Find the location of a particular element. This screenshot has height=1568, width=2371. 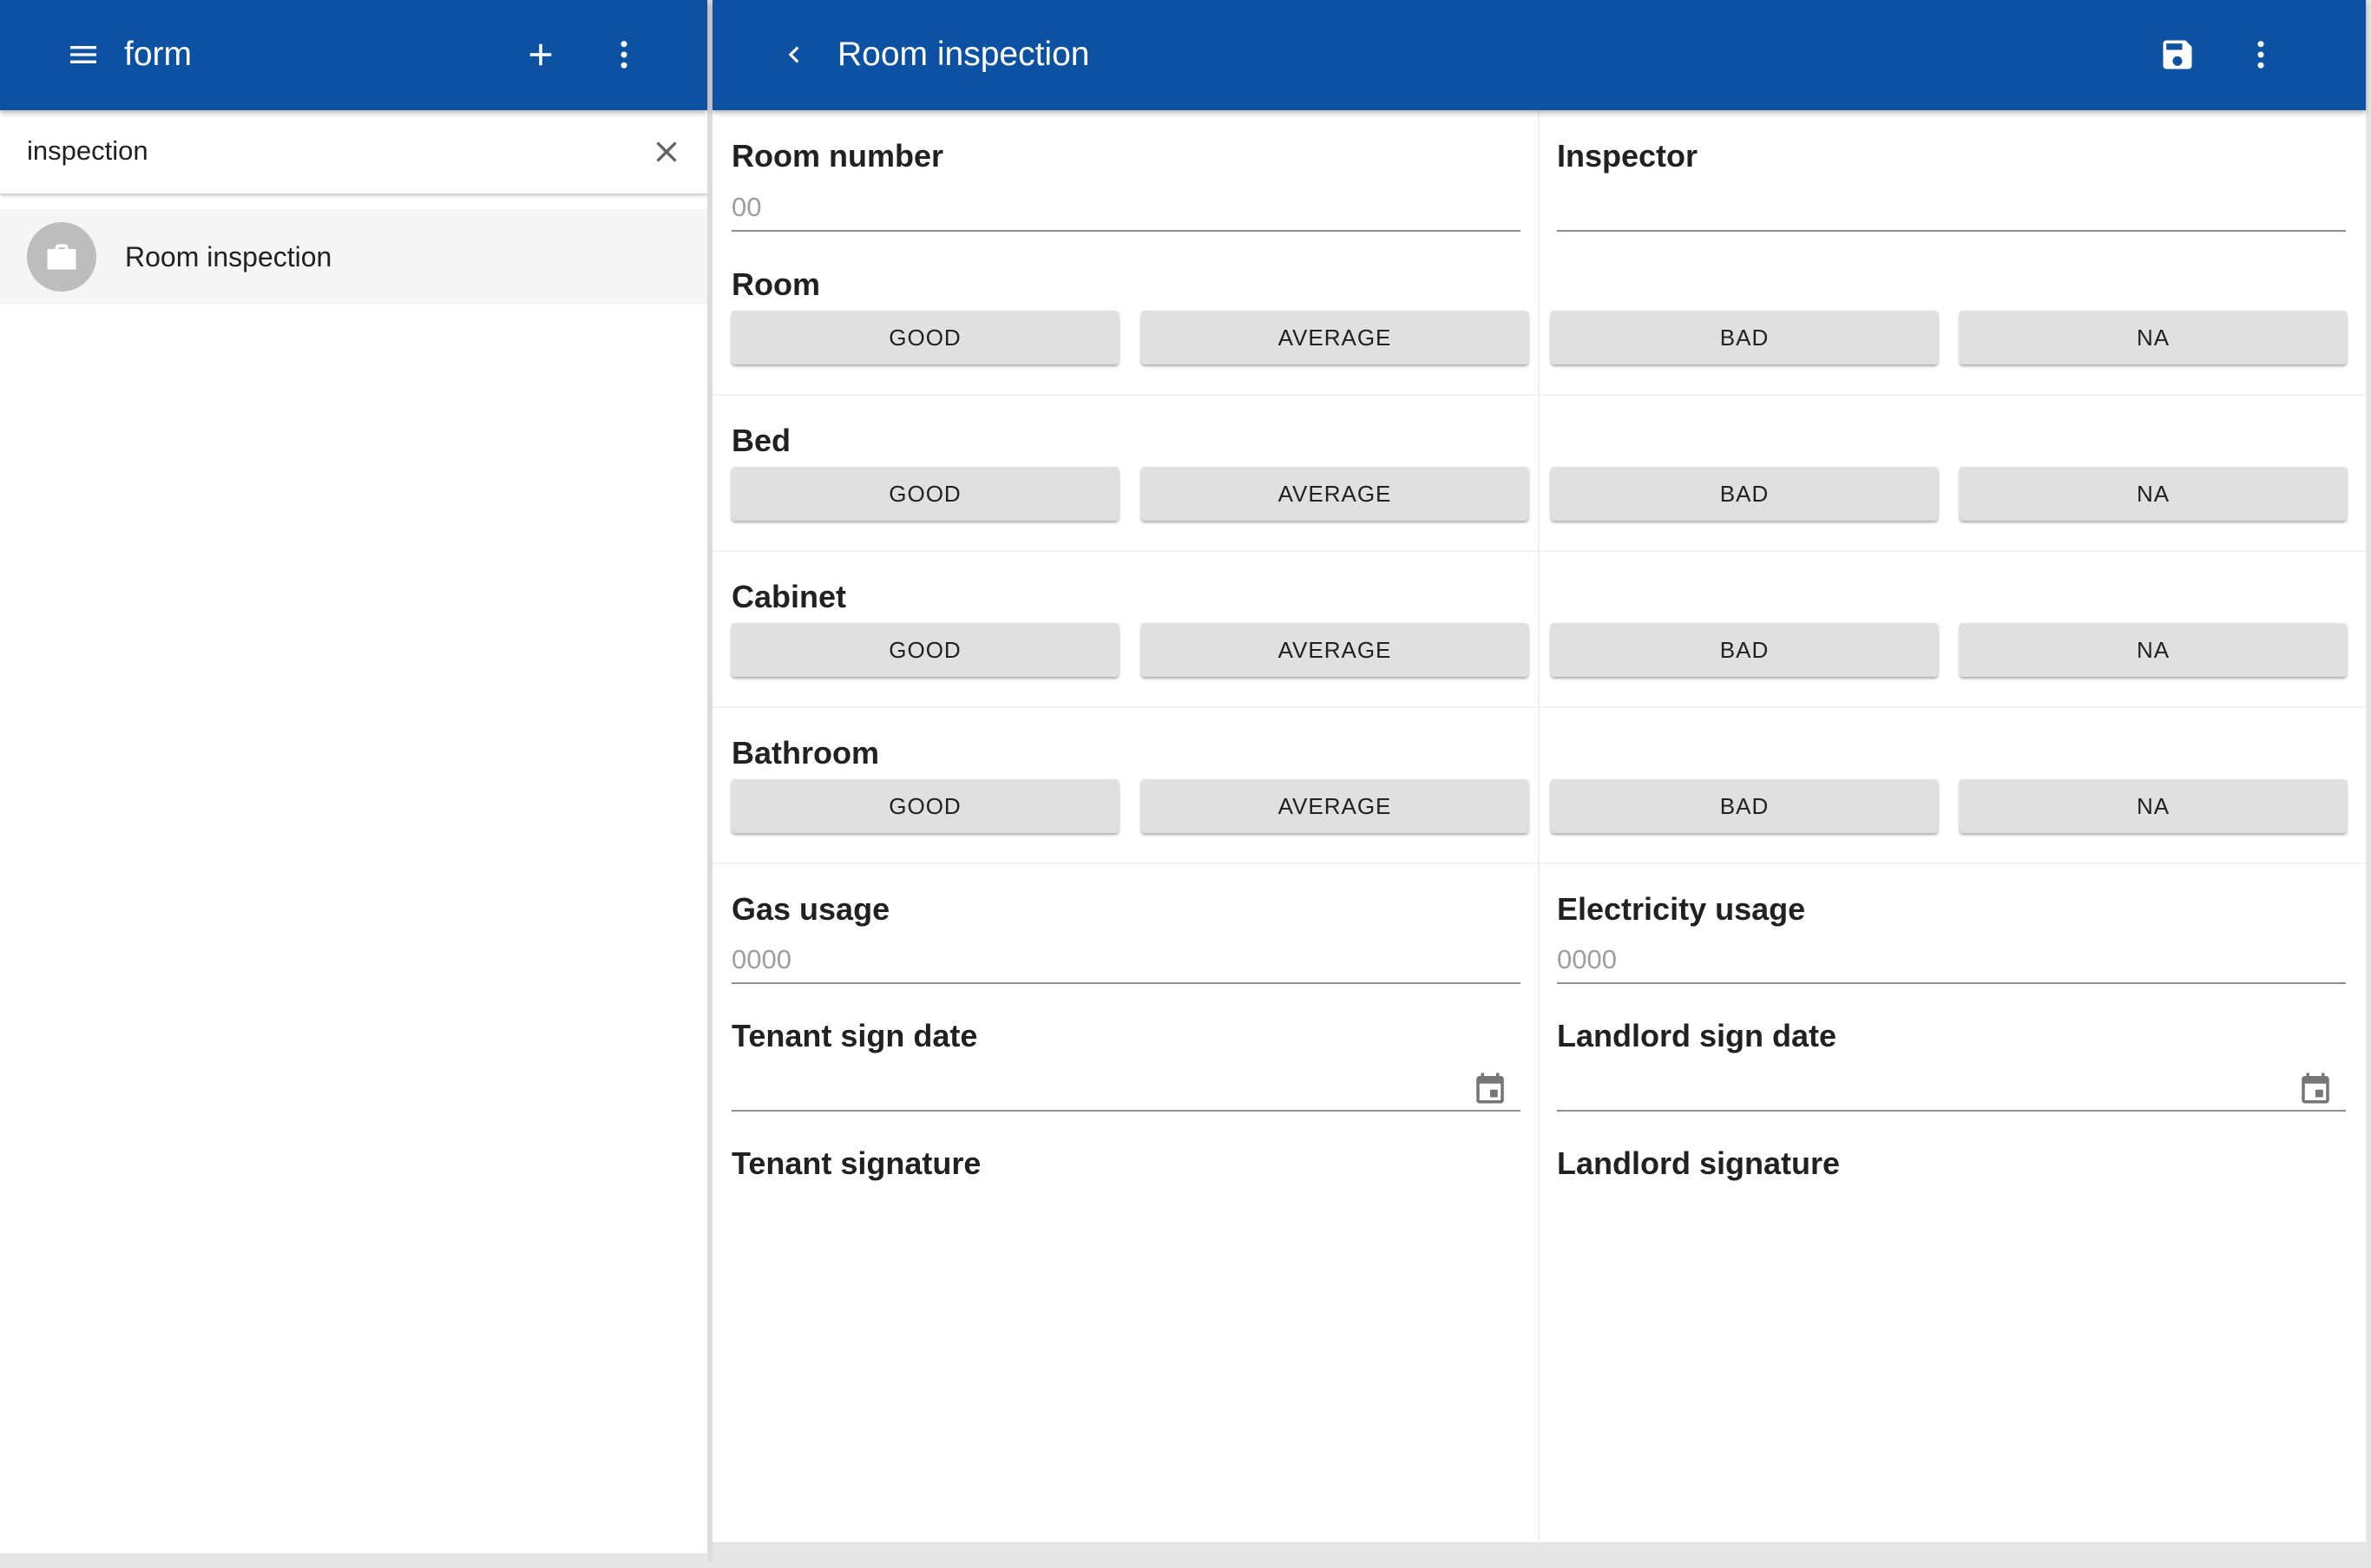

cabinet-average-button: AVERAGE is located at coordinates (1334, 650).